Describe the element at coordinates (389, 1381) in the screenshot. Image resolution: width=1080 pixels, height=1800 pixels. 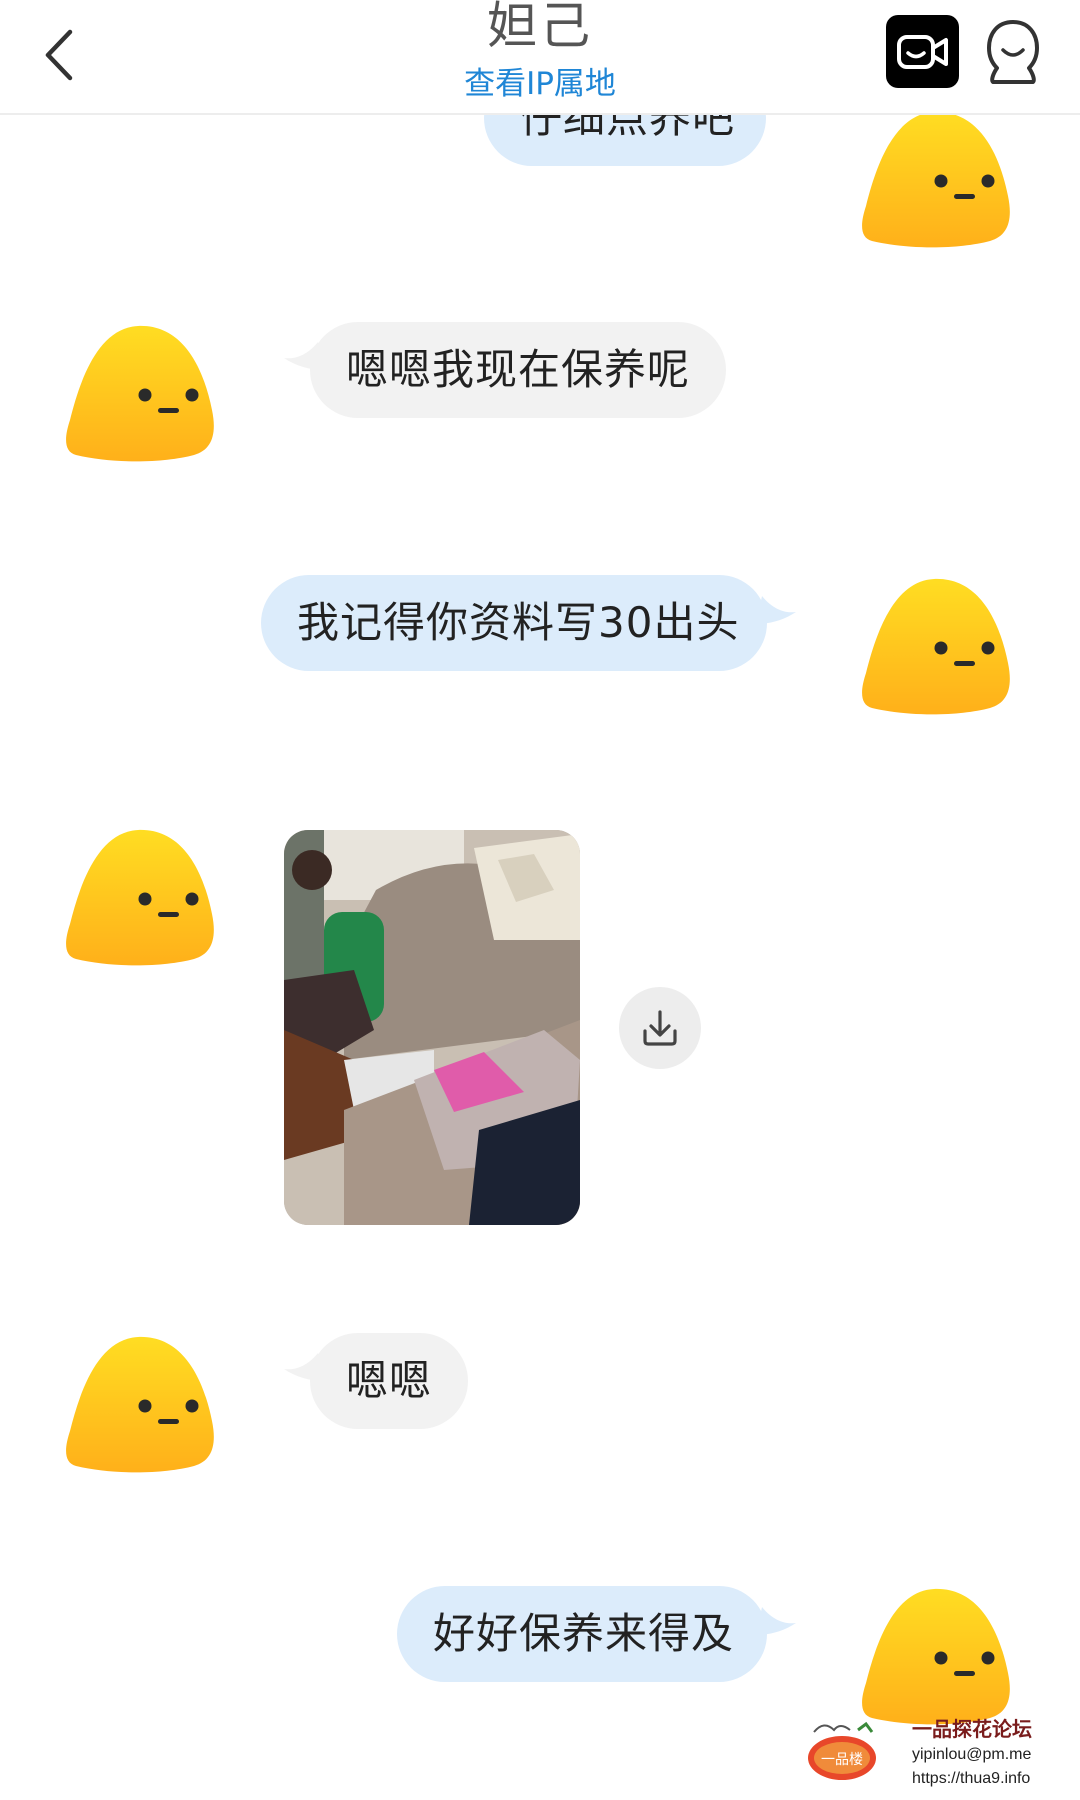
I see `message-bubble-incoming: 嗯嗯` at that location.